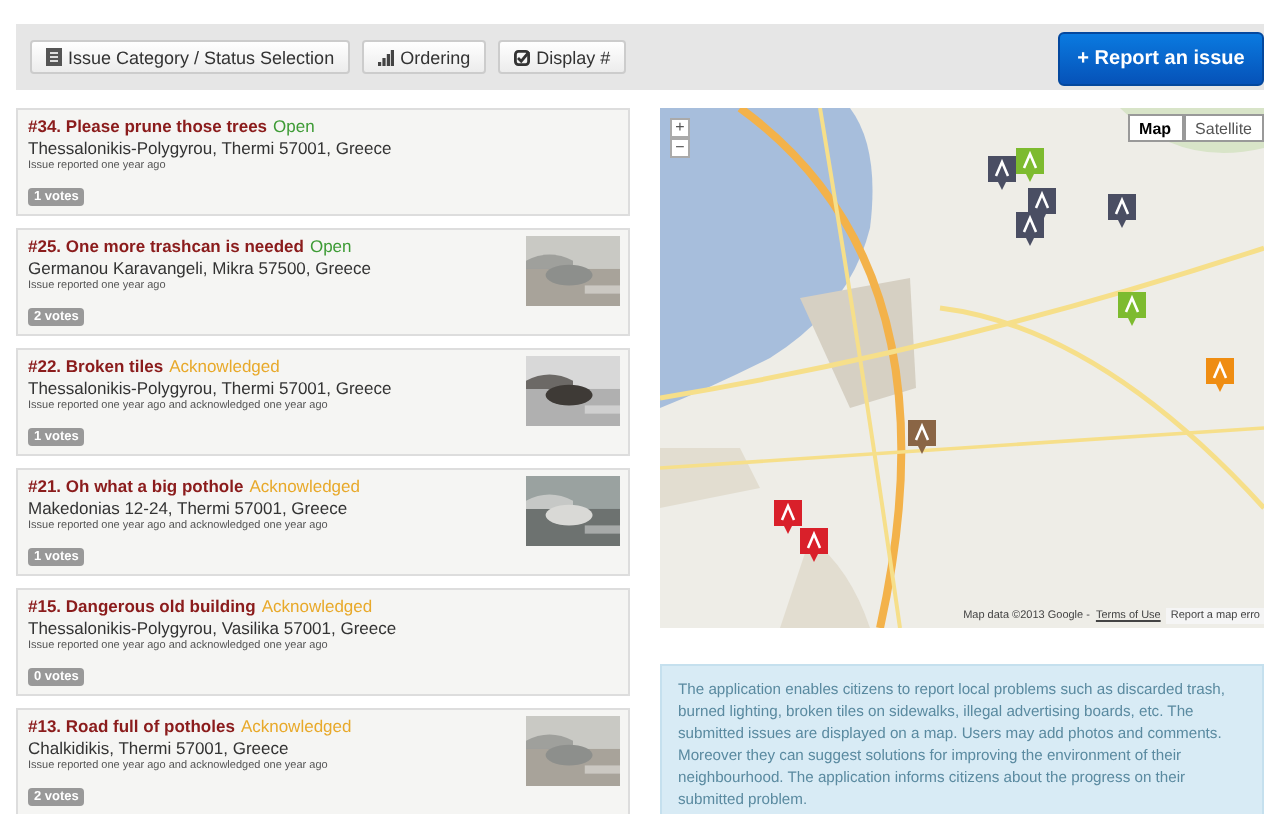  Describe the element at coordinates (680, 128) in the screenshot. I see `zoom-in-button: +` at that location.